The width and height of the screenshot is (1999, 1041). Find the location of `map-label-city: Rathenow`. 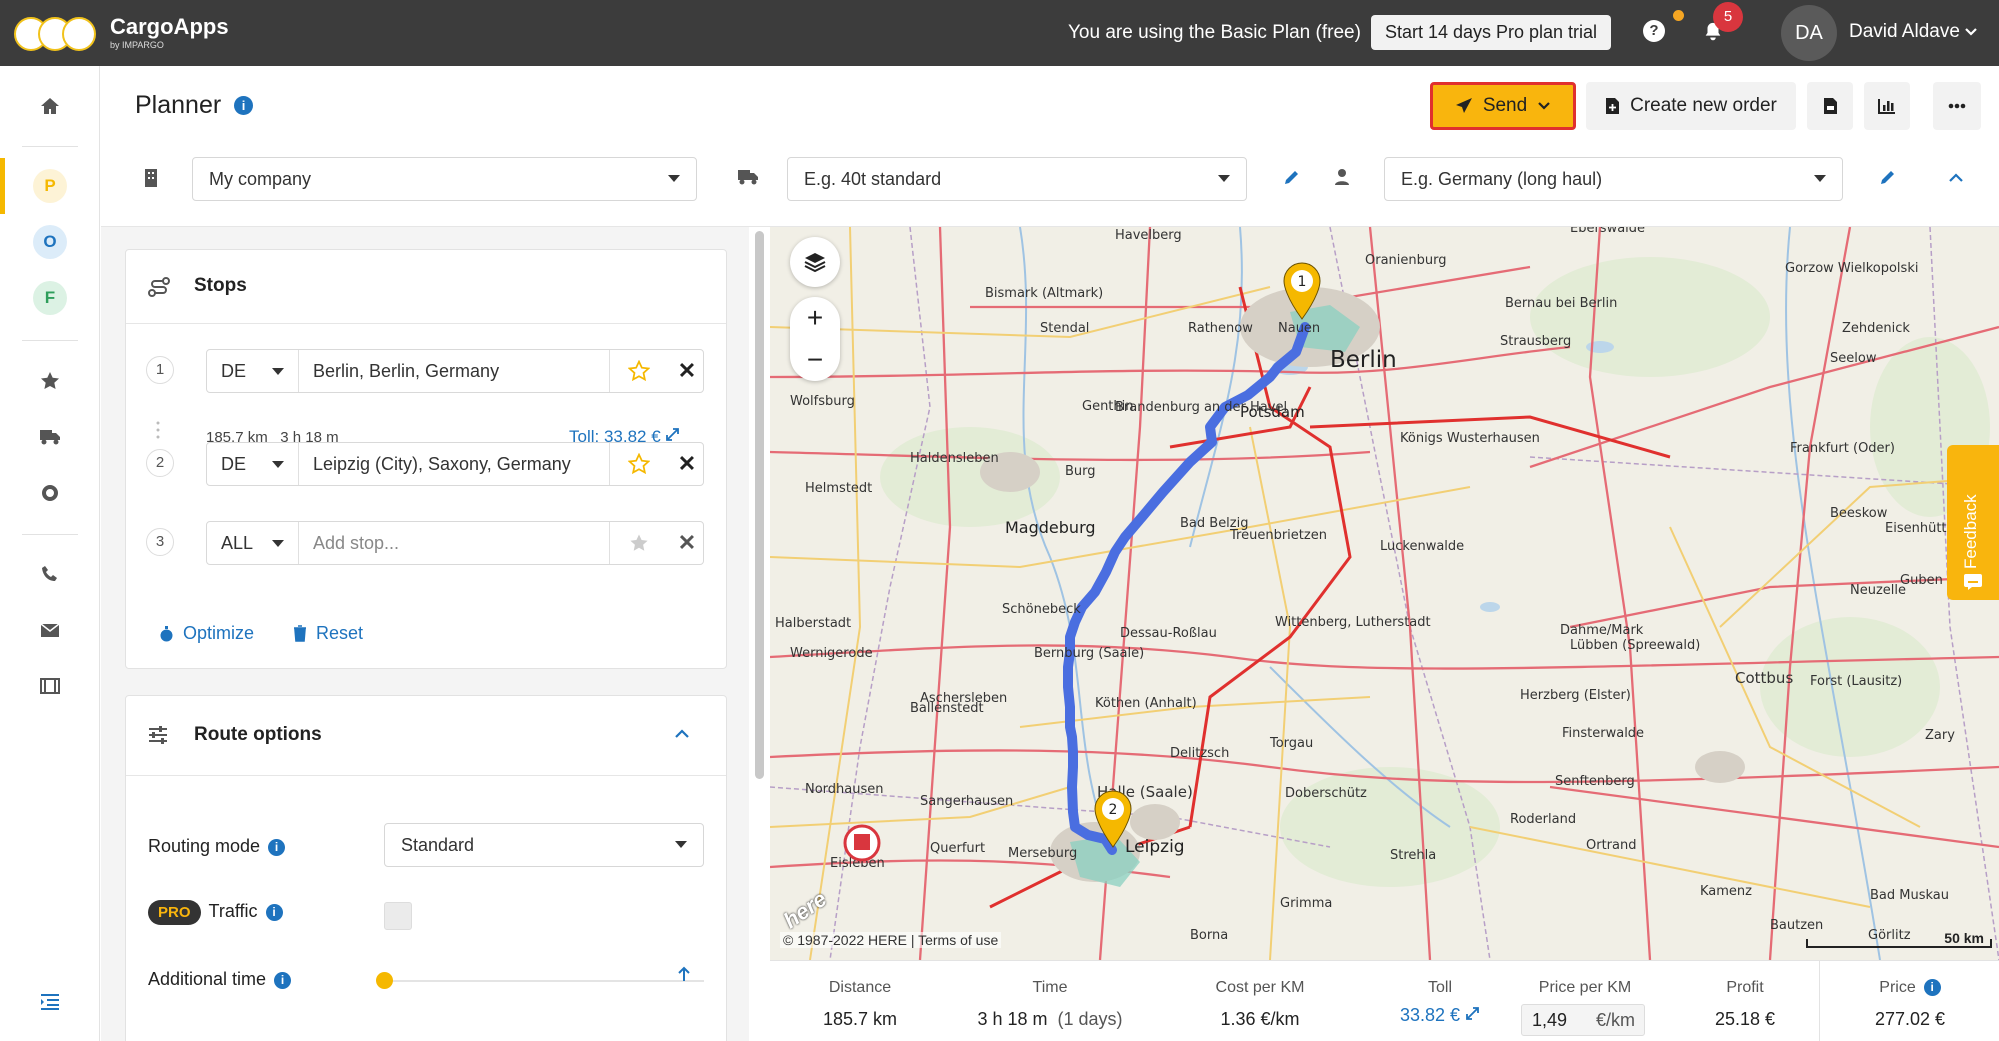

map-label-city: Rathenow is located at coordinates (1220, 328).